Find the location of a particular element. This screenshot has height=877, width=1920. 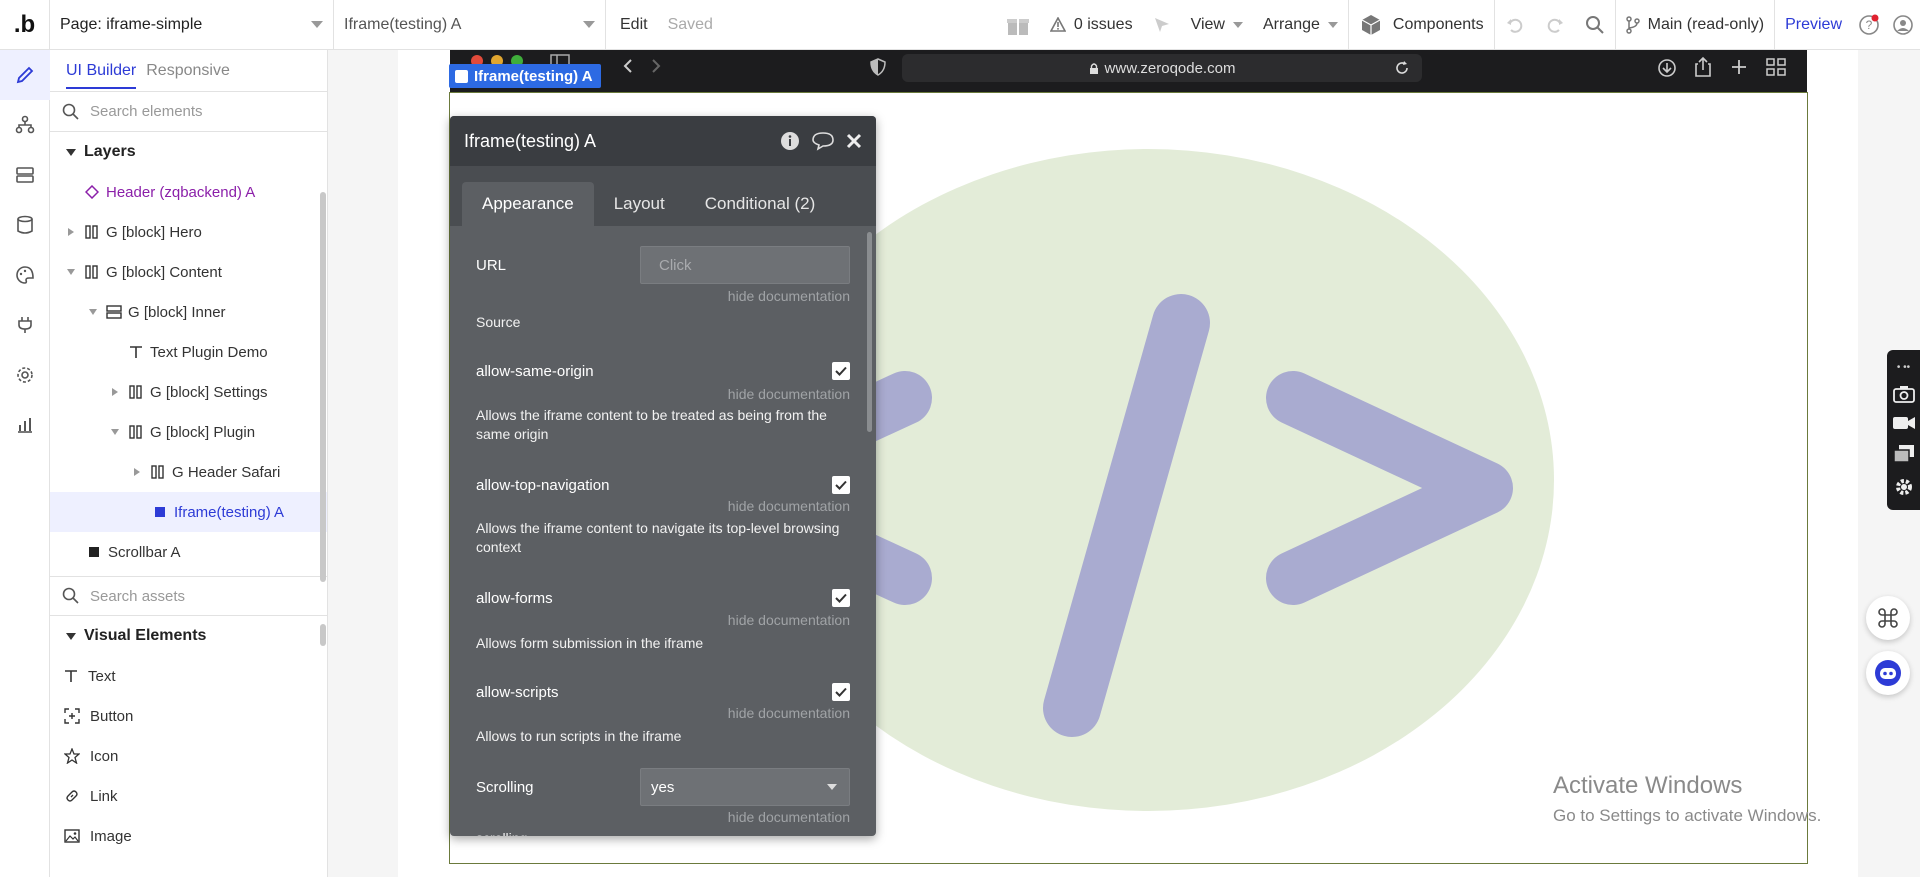

selected-element-label: Iframe(testing) A is located at coordinates (525, 76).